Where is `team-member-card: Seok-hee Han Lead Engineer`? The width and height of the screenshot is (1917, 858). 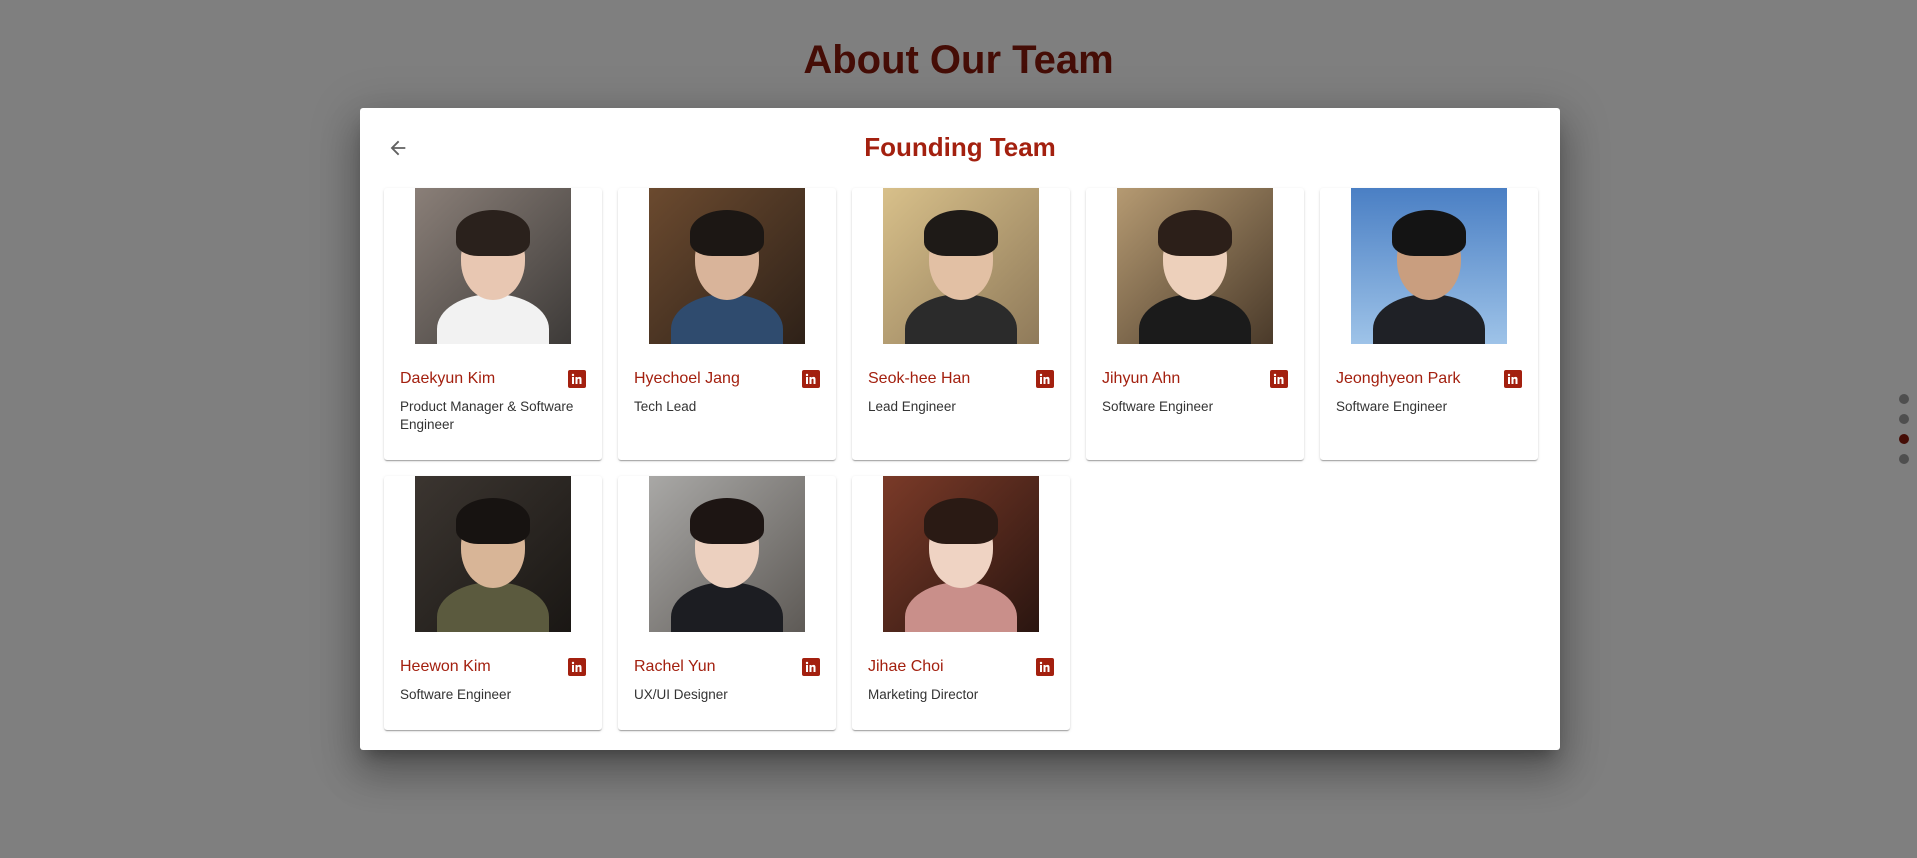 team-member-card: Seok-hee Han Lead Engineer is located at coordinates (961, 324).